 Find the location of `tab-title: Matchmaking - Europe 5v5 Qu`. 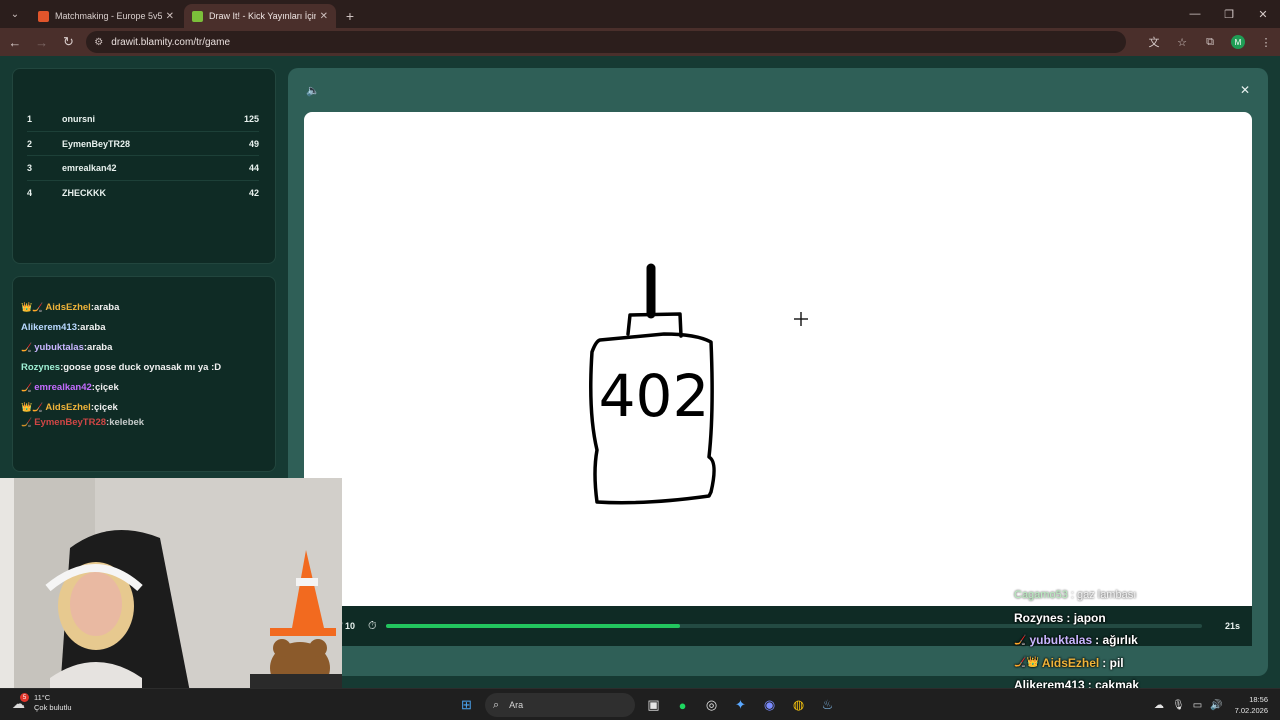

tab-title: Matchmaking - Europe 5v5 Qu is located at coordinates (108, 16).